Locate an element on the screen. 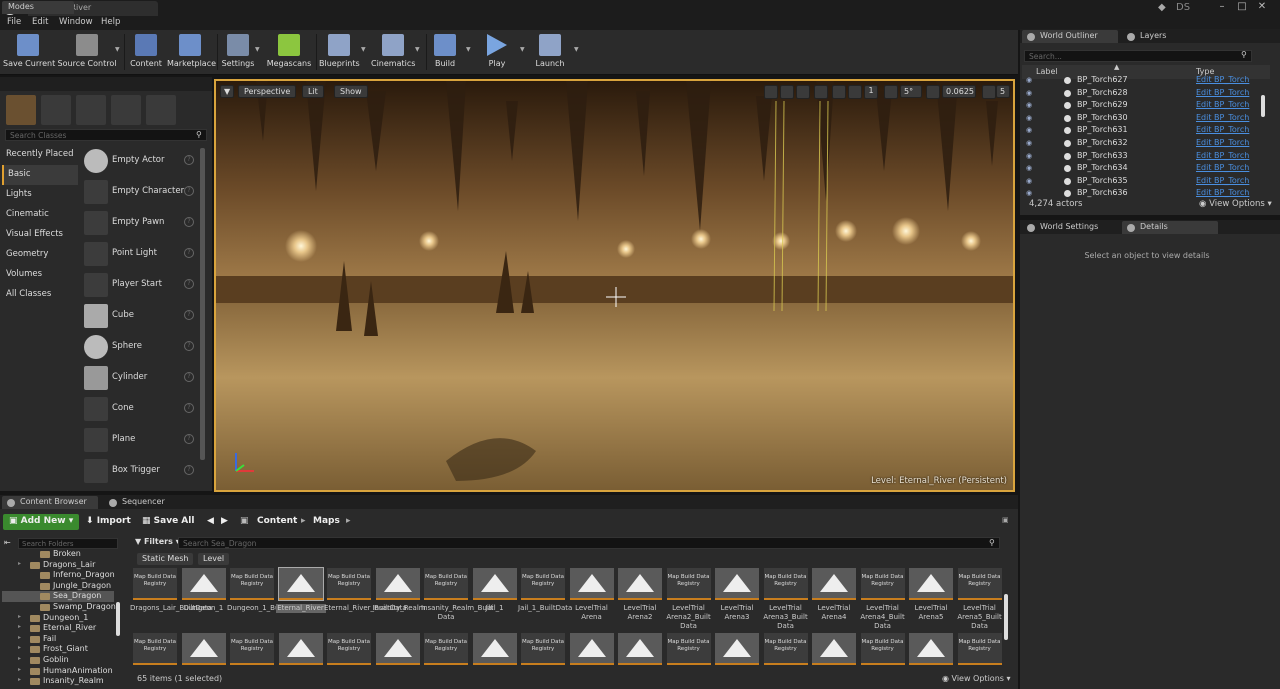  folder-search-input: Search Folders is located at coordinates (68, 543).